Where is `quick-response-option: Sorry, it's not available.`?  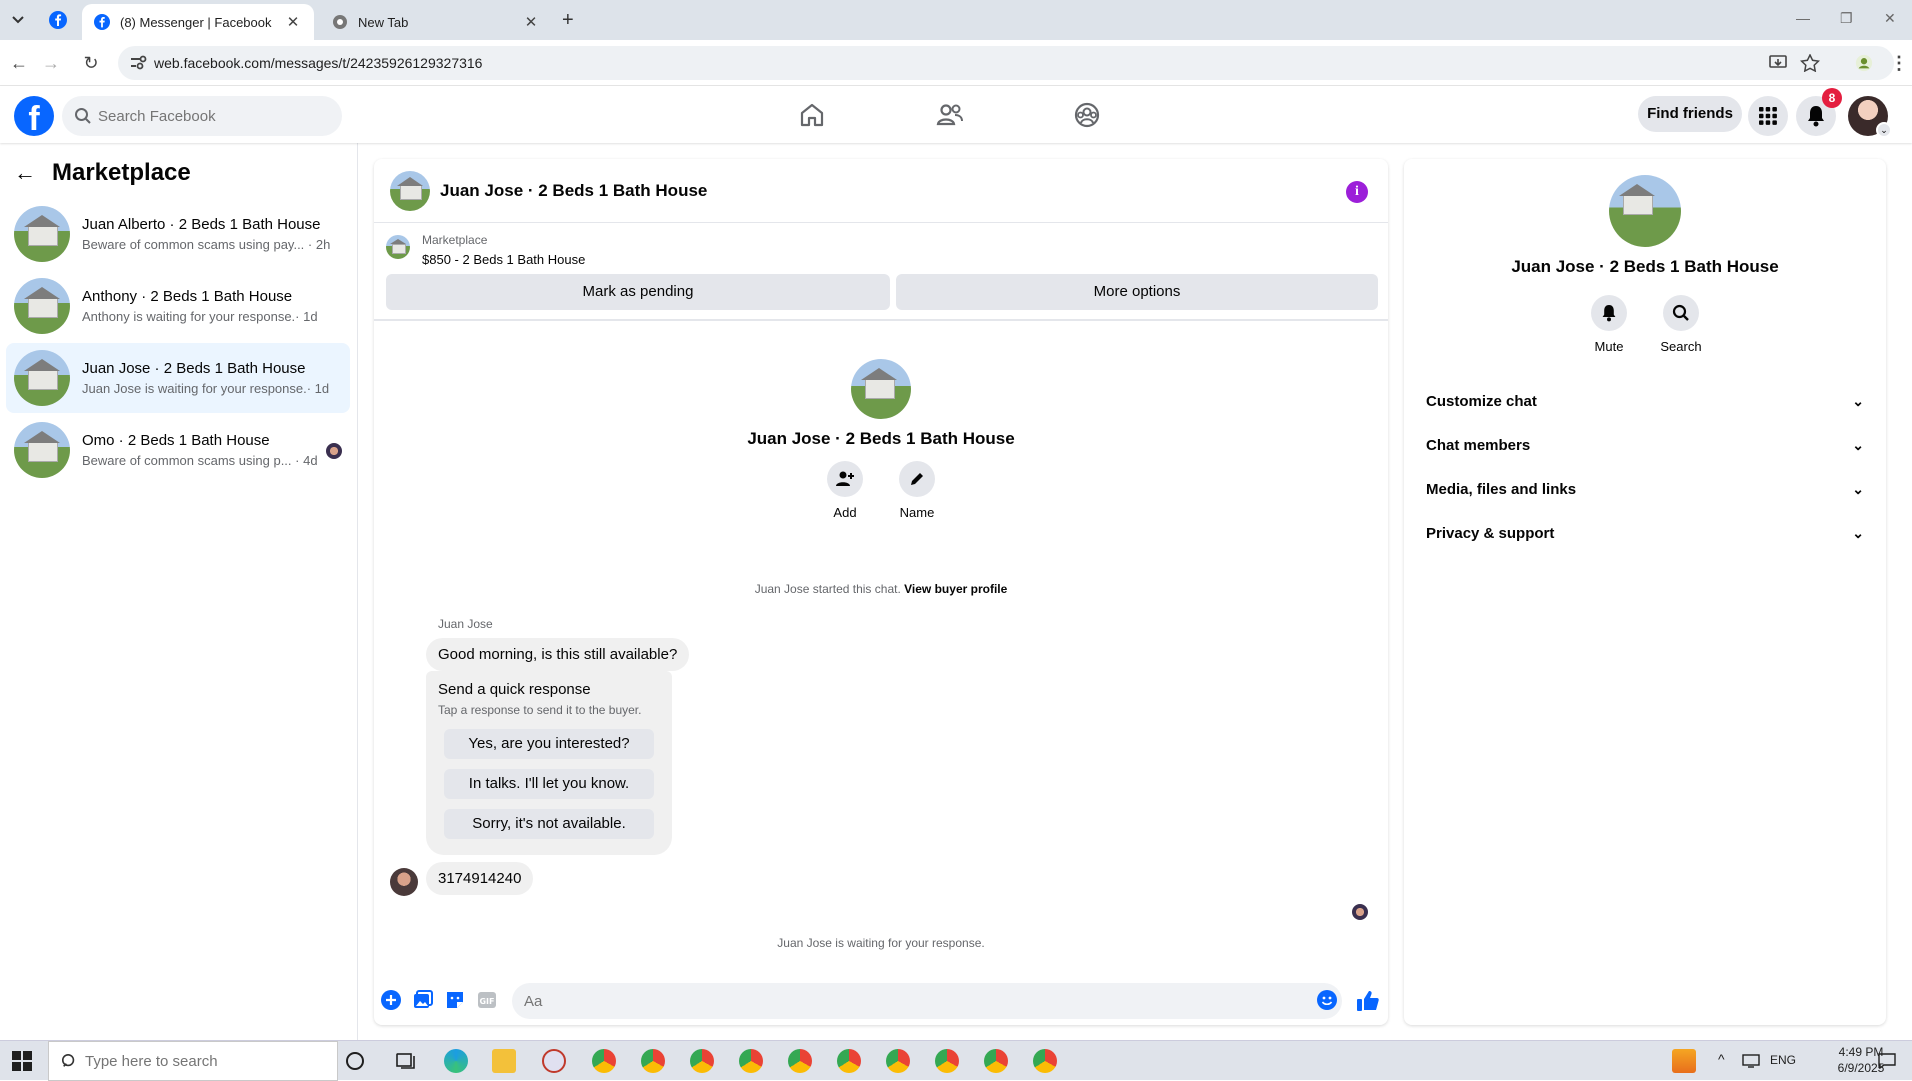
quick-response-option: Sorry, it's not available. is located at coordinates (549, 824).